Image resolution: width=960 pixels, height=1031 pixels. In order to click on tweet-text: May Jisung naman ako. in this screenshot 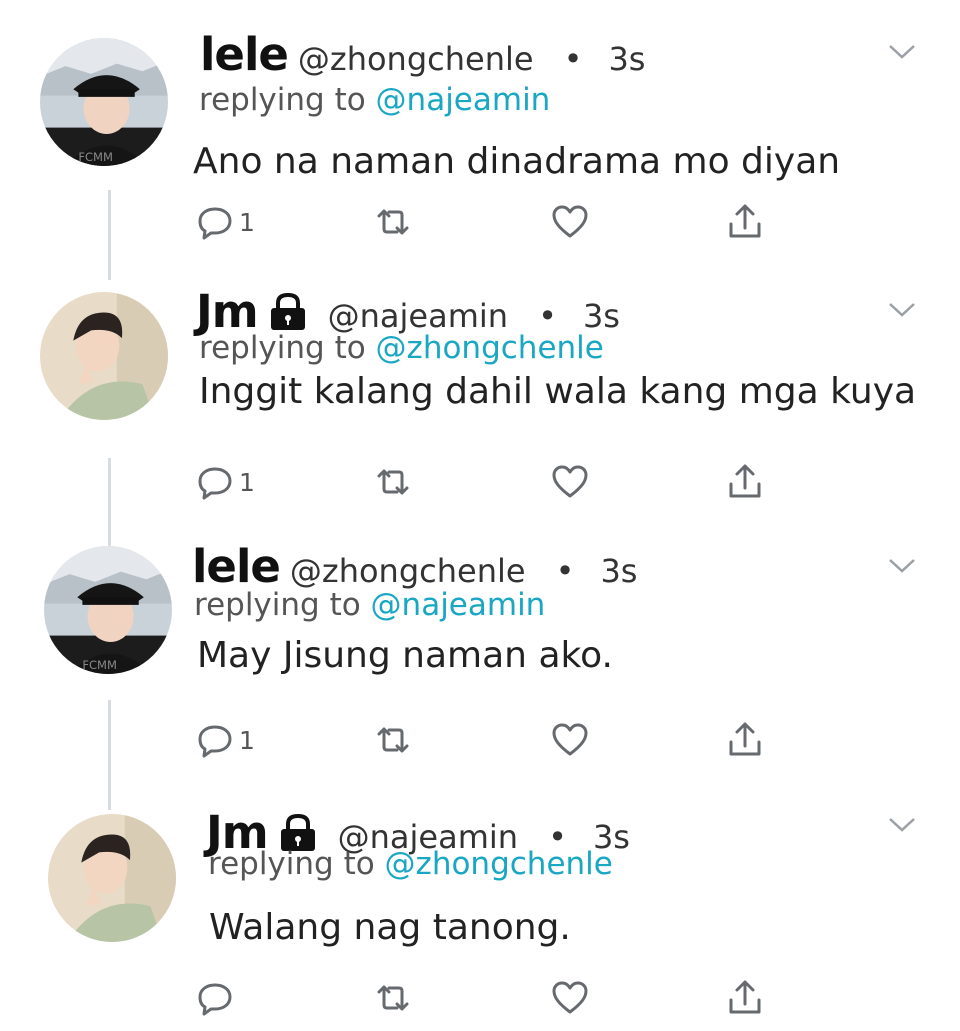, I will do `click(405, 655)`.